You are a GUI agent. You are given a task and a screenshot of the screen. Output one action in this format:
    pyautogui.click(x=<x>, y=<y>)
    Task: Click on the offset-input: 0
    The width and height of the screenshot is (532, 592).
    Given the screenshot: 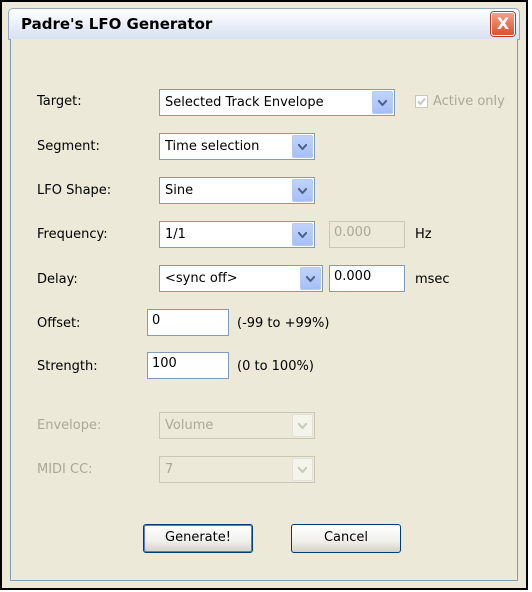 What is the action you would take?
    pyautogui.click(x=188, y=322)
    